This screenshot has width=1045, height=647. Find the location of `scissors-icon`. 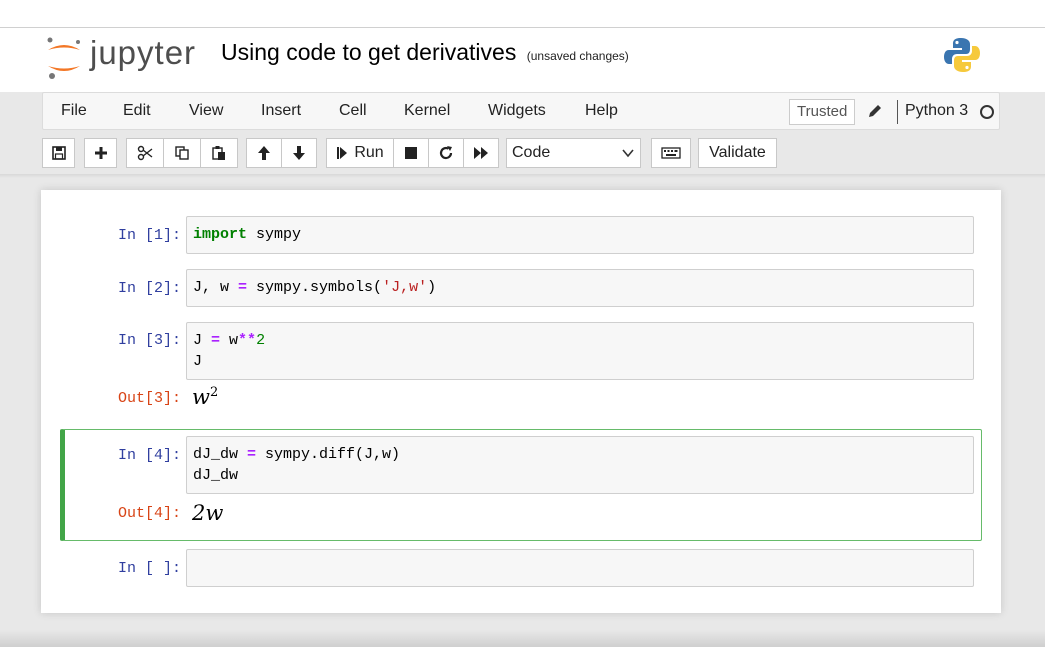

scissors-icon is located at coordinates (145, 153).